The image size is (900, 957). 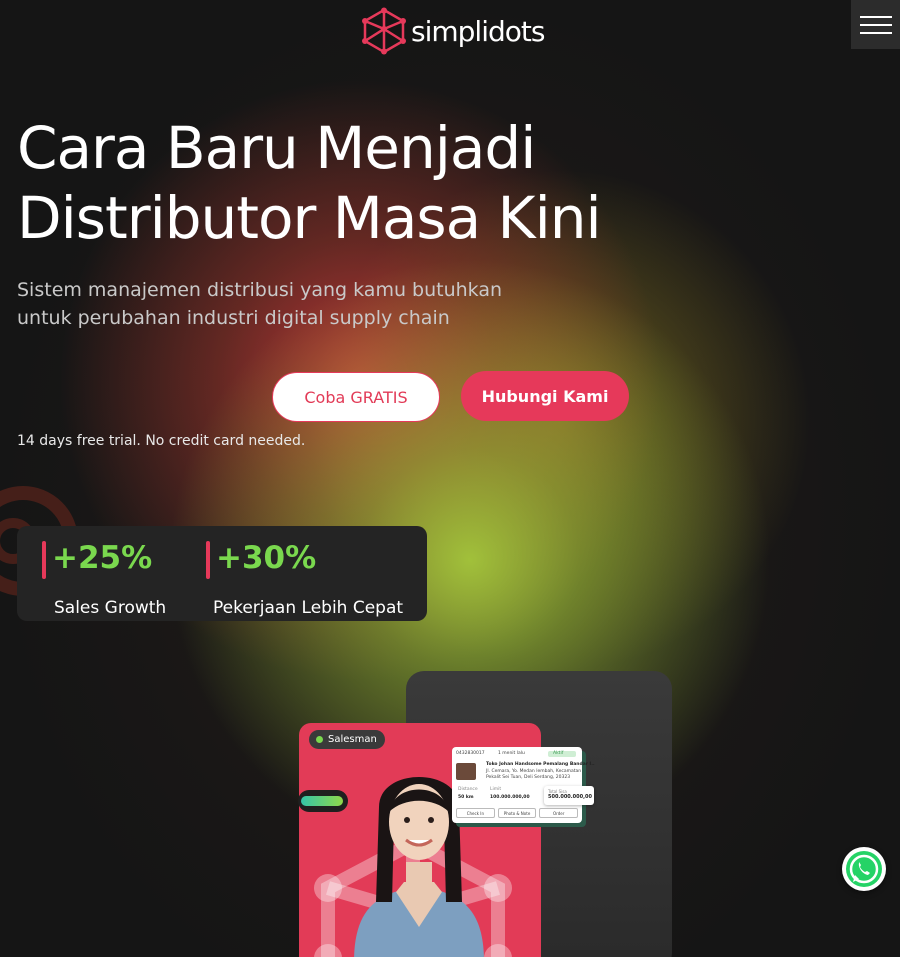 I want to click on hero-title-line1: Cara Baru Menjadi, so click(x=276, y=148).